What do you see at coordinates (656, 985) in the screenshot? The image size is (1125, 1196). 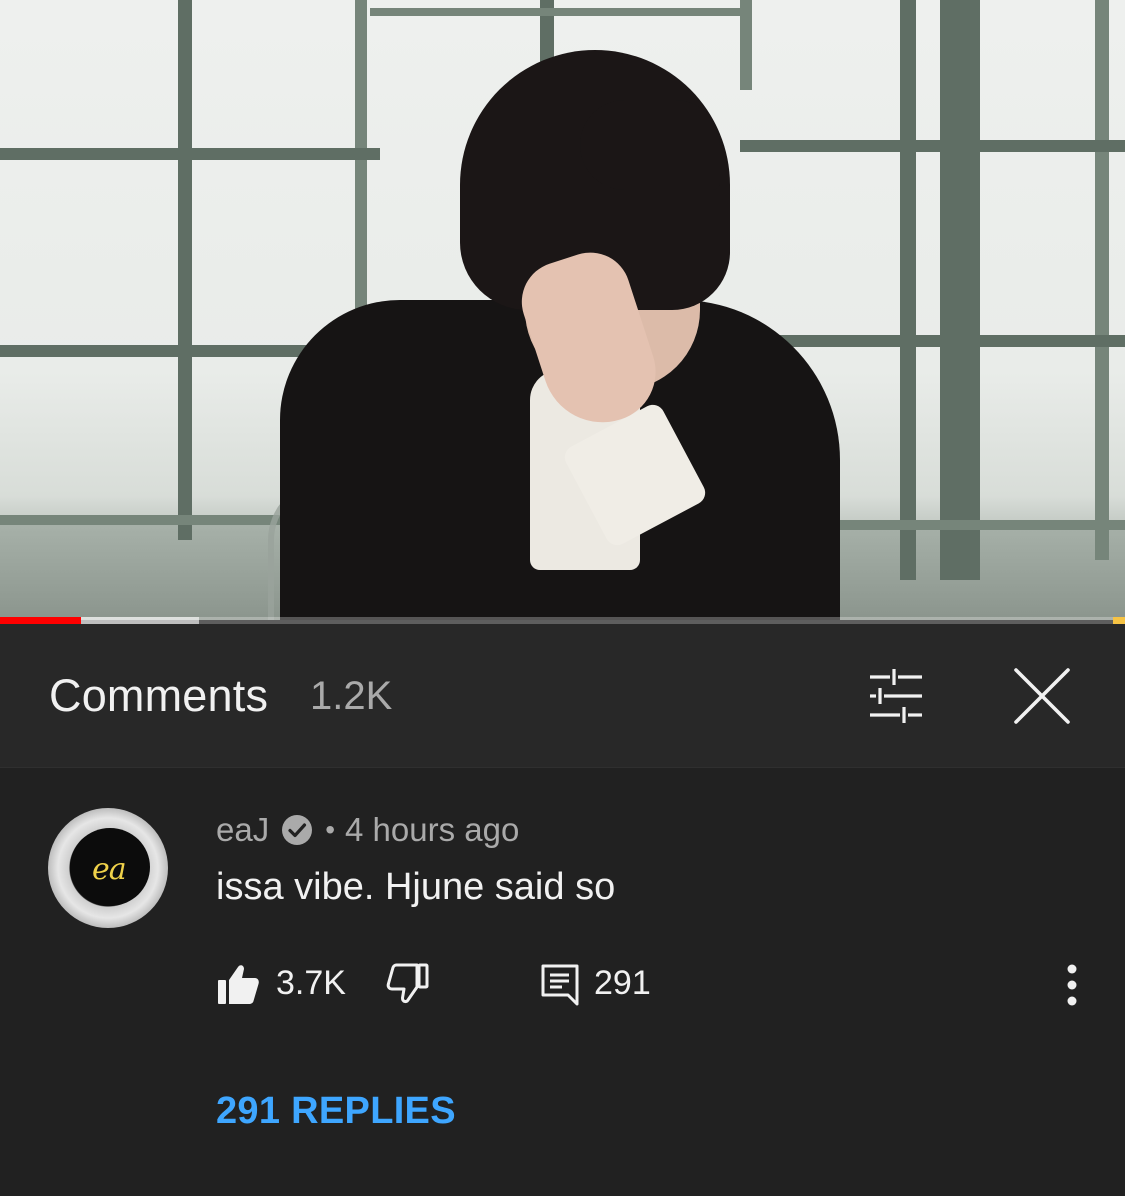 I see `comment-actions: 3.7K 291` at bounding box center [656, 985].